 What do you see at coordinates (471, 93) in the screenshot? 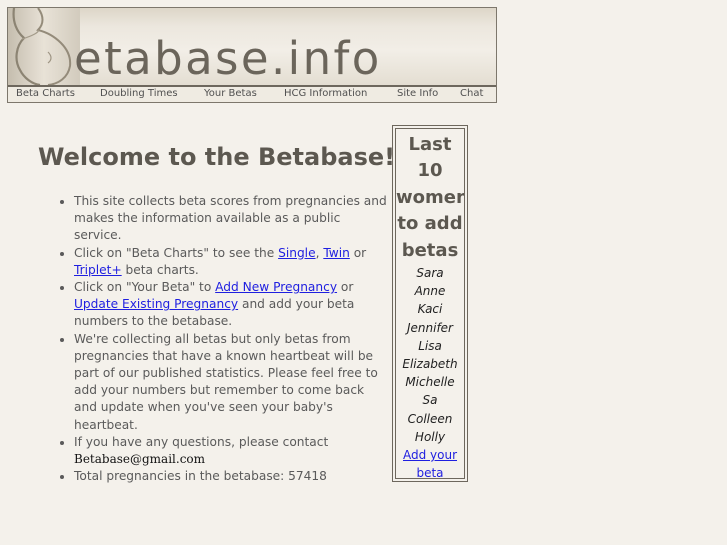
I see `nav-chat: Chat` at bounding box center [471, 93].